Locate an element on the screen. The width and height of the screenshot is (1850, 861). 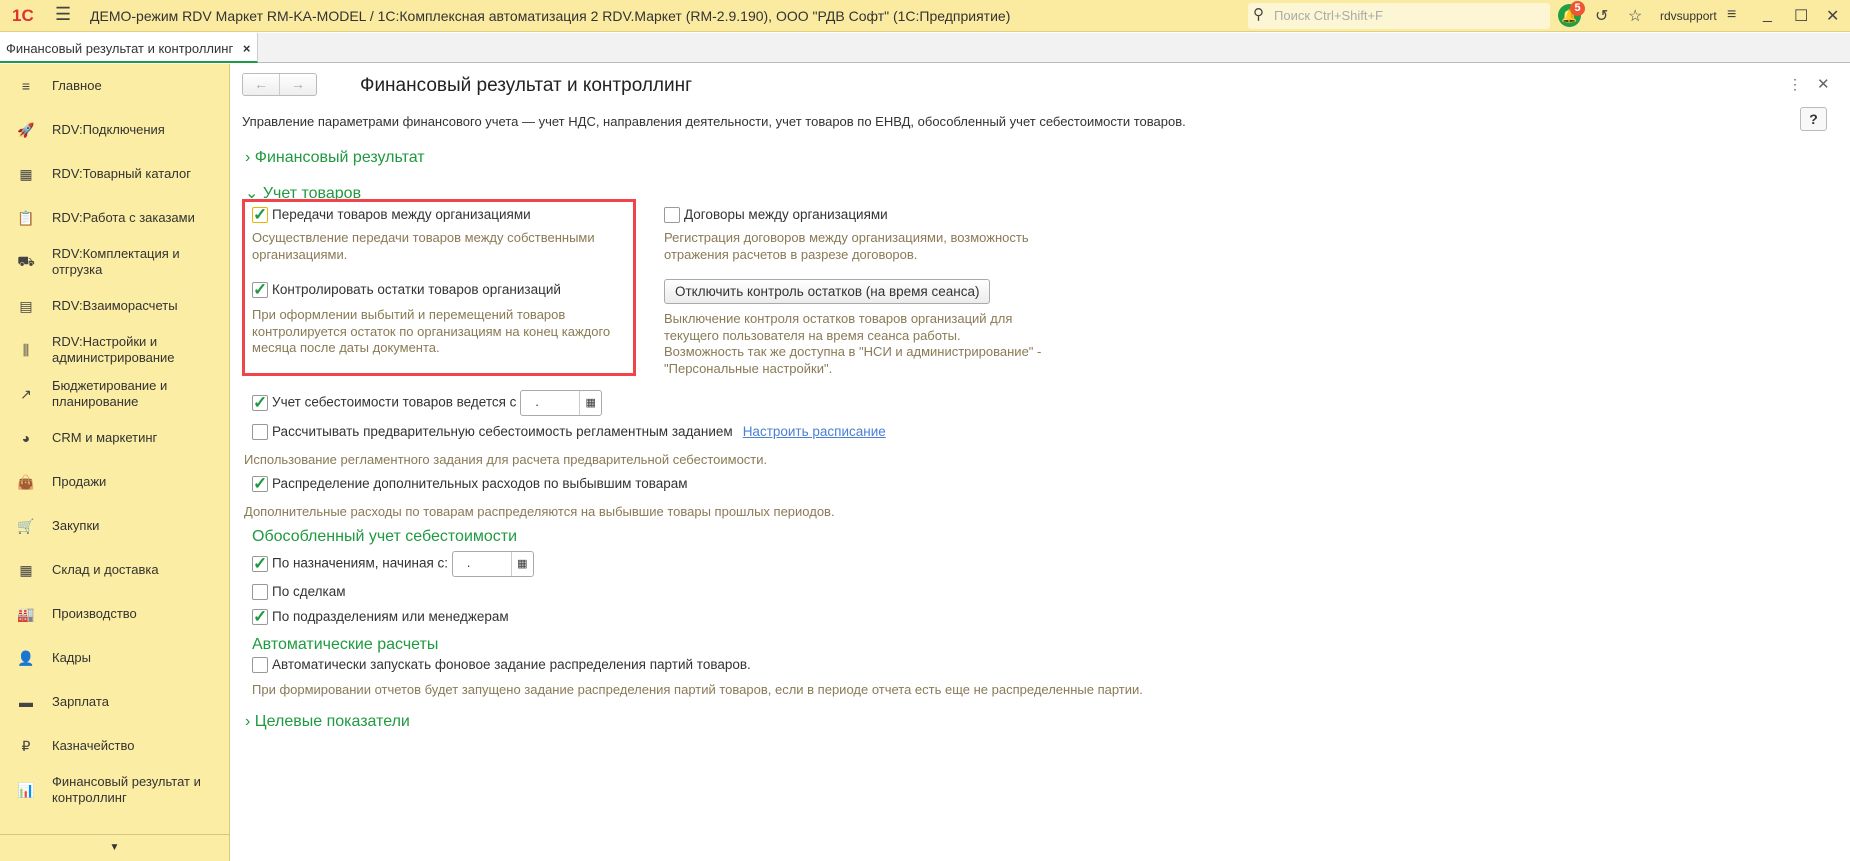
group-fin-result: › Финансовый результат is located at coordinates (335, 158).